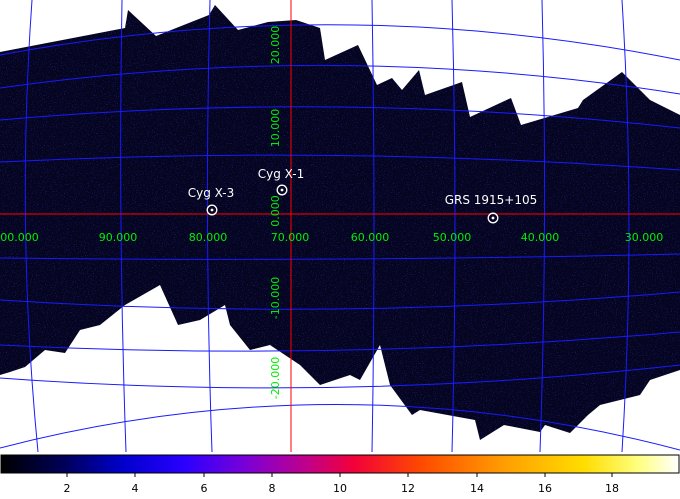 This screenshot has height=499, width=680. What do you see at coordinates (477, 488) in the screenshot?
I see `colorbar-tick-label: 14` at bounding box center [477, 488].